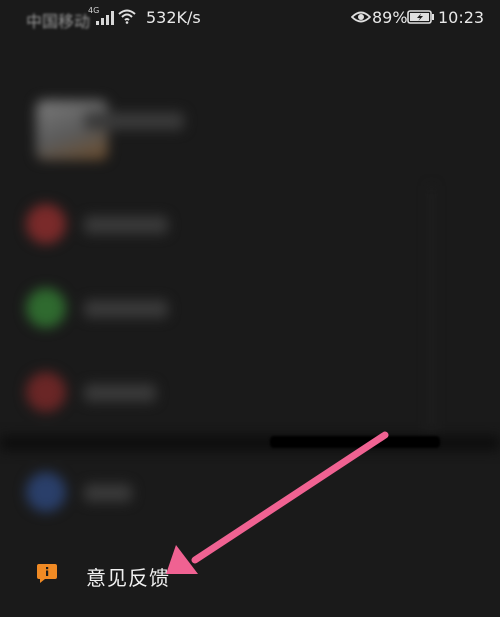 This screenshot has width=500, height=617. I want to click on feedback-chat-icon, so click(47, 573).